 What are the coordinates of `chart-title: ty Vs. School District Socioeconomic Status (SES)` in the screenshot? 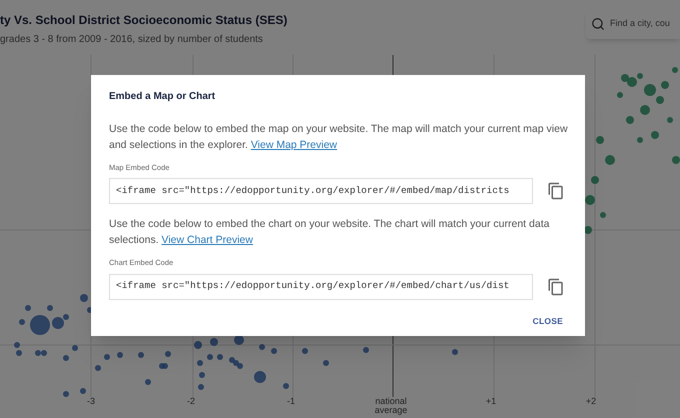 It's located at (144, 20).